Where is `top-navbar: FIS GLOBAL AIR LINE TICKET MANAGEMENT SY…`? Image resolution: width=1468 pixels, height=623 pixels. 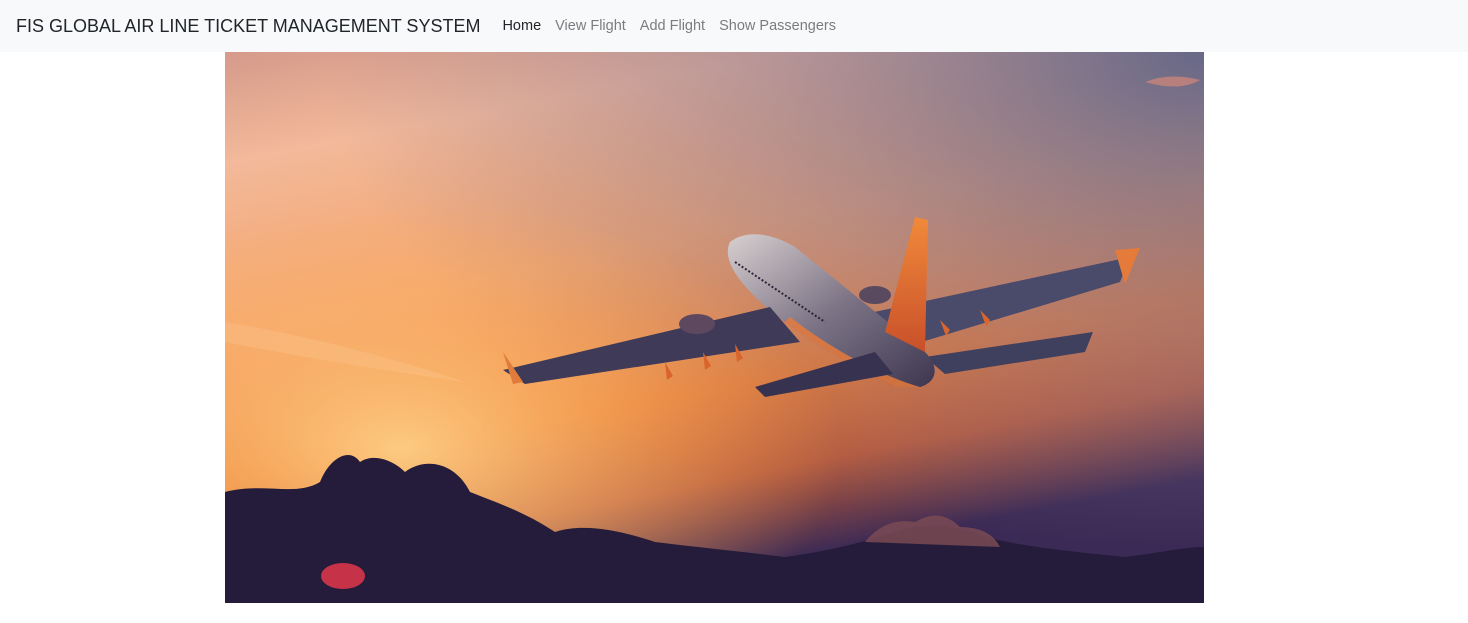 top-navbar: FIS GLOBAL AIR LINE TICKET MANAGEMENT SY… is located at coordinates (734, 26).